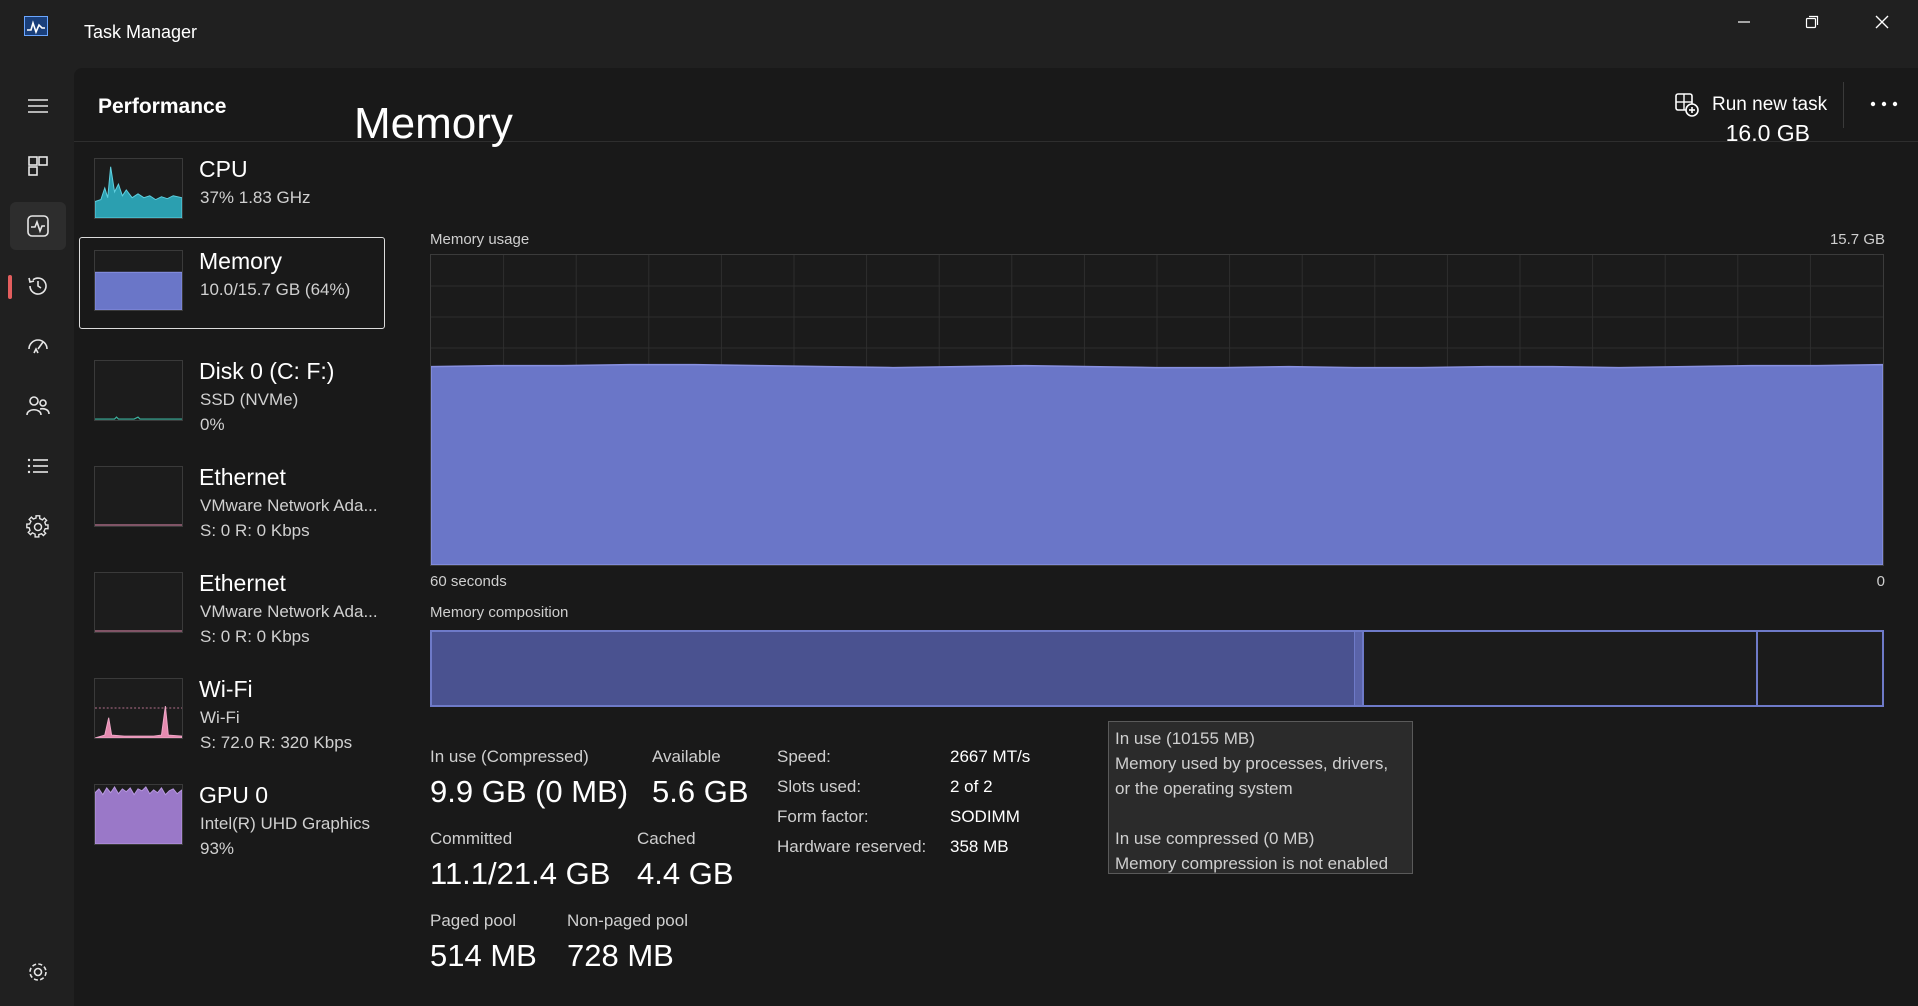  I want to click on run-new-task-icon, so click(1687, 105).